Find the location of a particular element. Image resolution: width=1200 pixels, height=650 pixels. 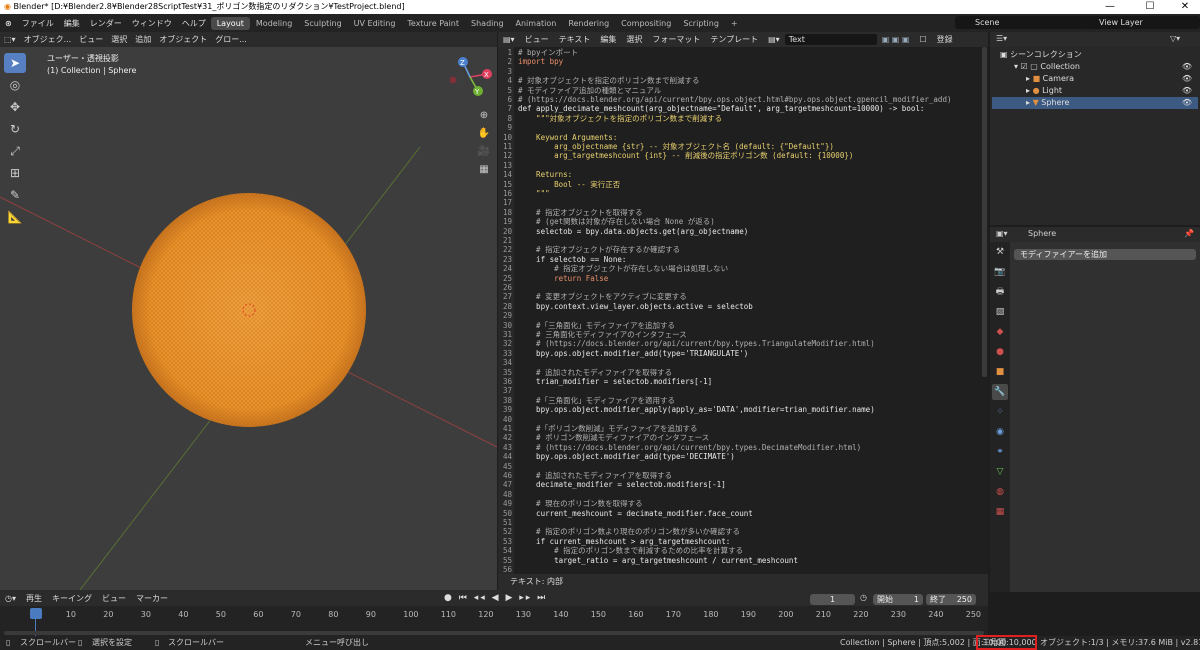

add-workspace-button: + is located at coordinates (734, 23).